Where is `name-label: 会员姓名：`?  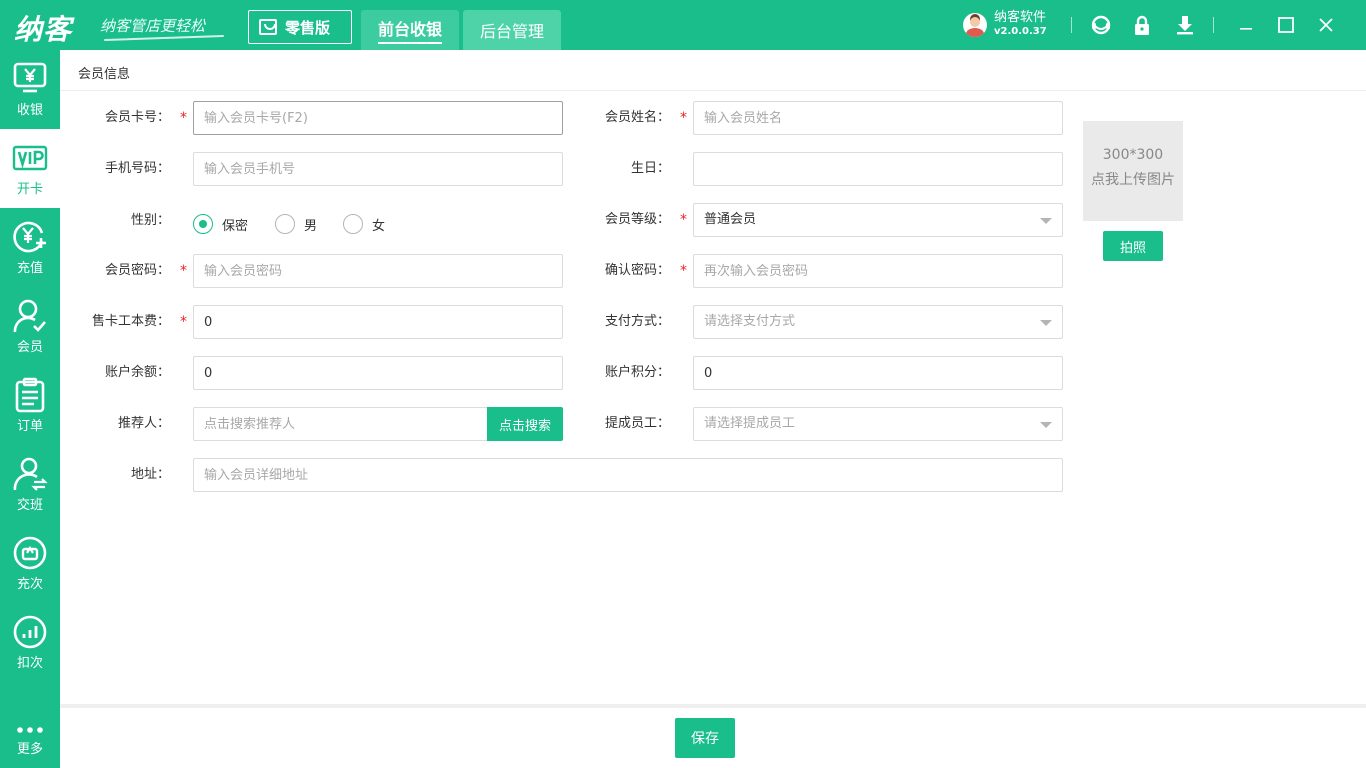 name-label: 会员姓名： is located at coordinates (637, 117).